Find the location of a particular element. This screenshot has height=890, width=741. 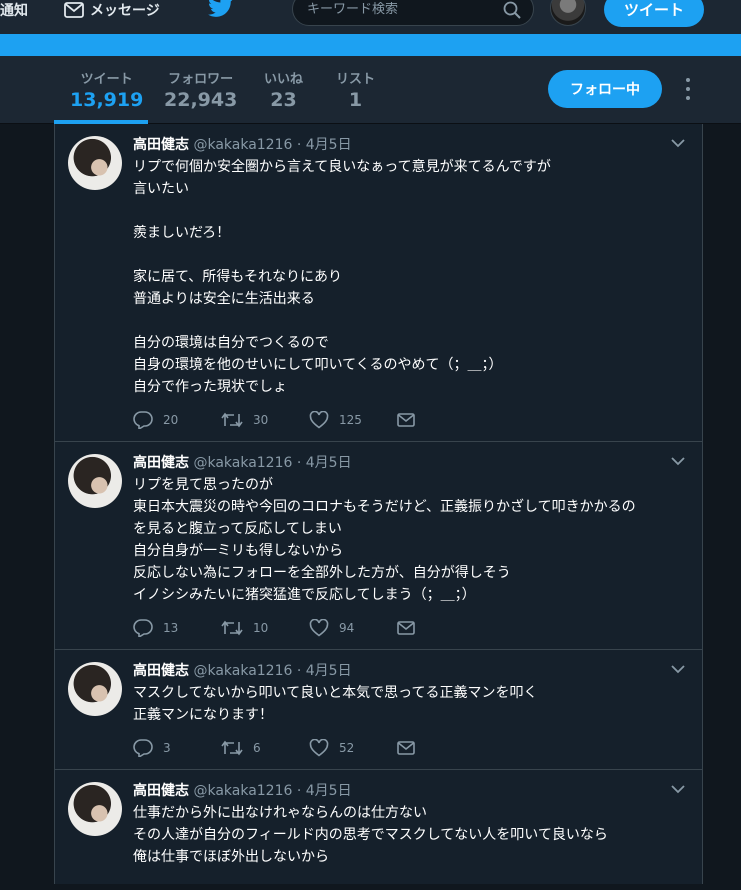

tweet-line: 東日本大震災の時や今回のコロナもそうだけど、正義振りかざして叩きかかるの is located at coordinates (384, 507).